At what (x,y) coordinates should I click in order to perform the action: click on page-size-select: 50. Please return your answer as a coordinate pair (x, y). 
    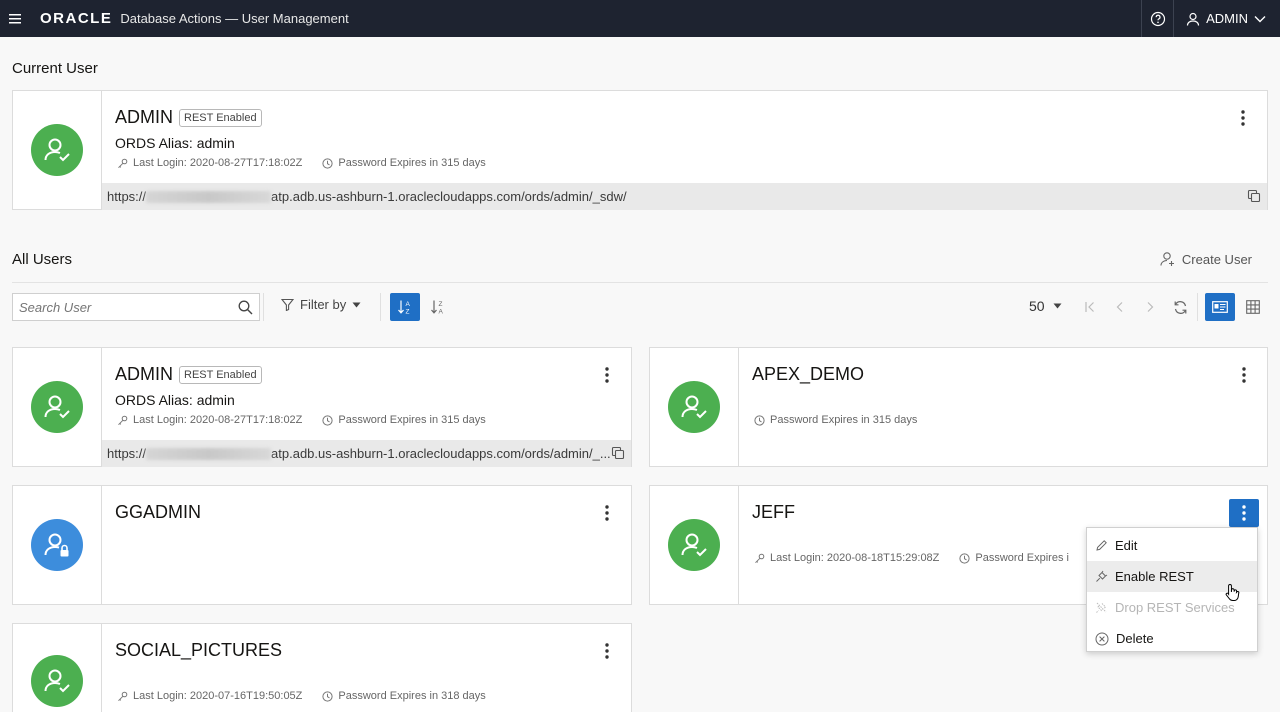
    Looking at the image, I should click on (1045, 306).